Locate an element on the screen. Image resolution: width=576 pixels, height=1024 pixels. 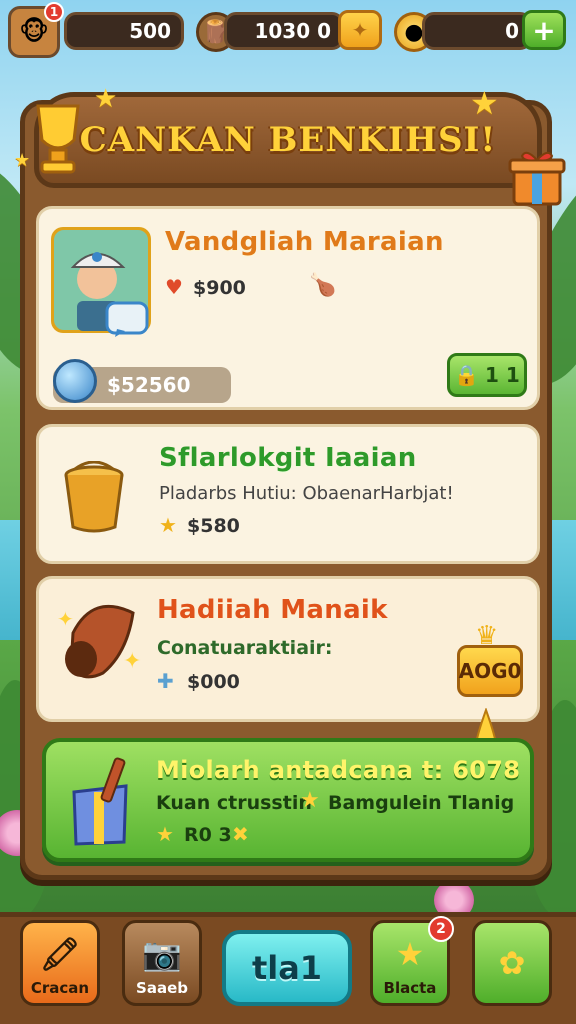
bone-icon: 🍗 is located at coordinates (323, 285).